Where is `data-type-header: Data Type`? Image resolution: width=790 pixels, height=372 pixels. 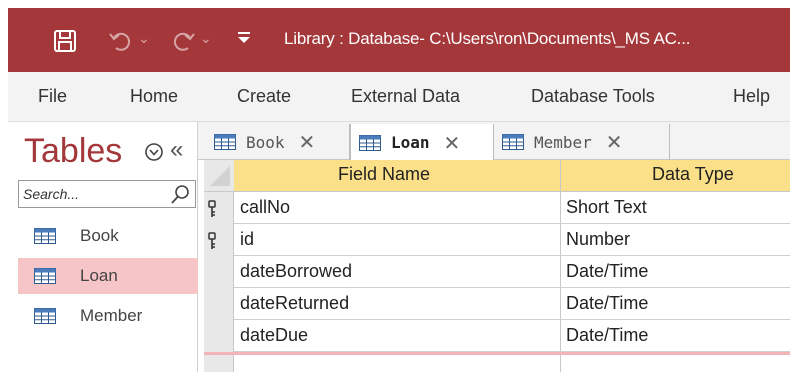 data-type-header: Data Type is located at coordinates (693, 174).